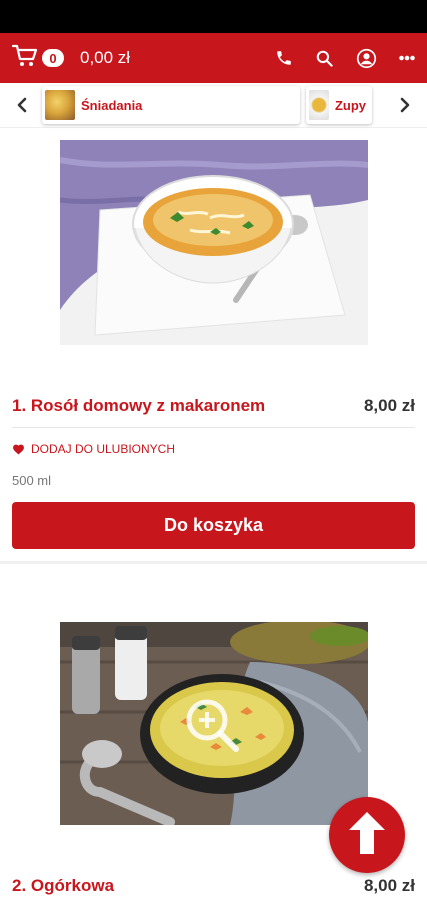  I want to click on arrow-up-icon, so click(367, 835).